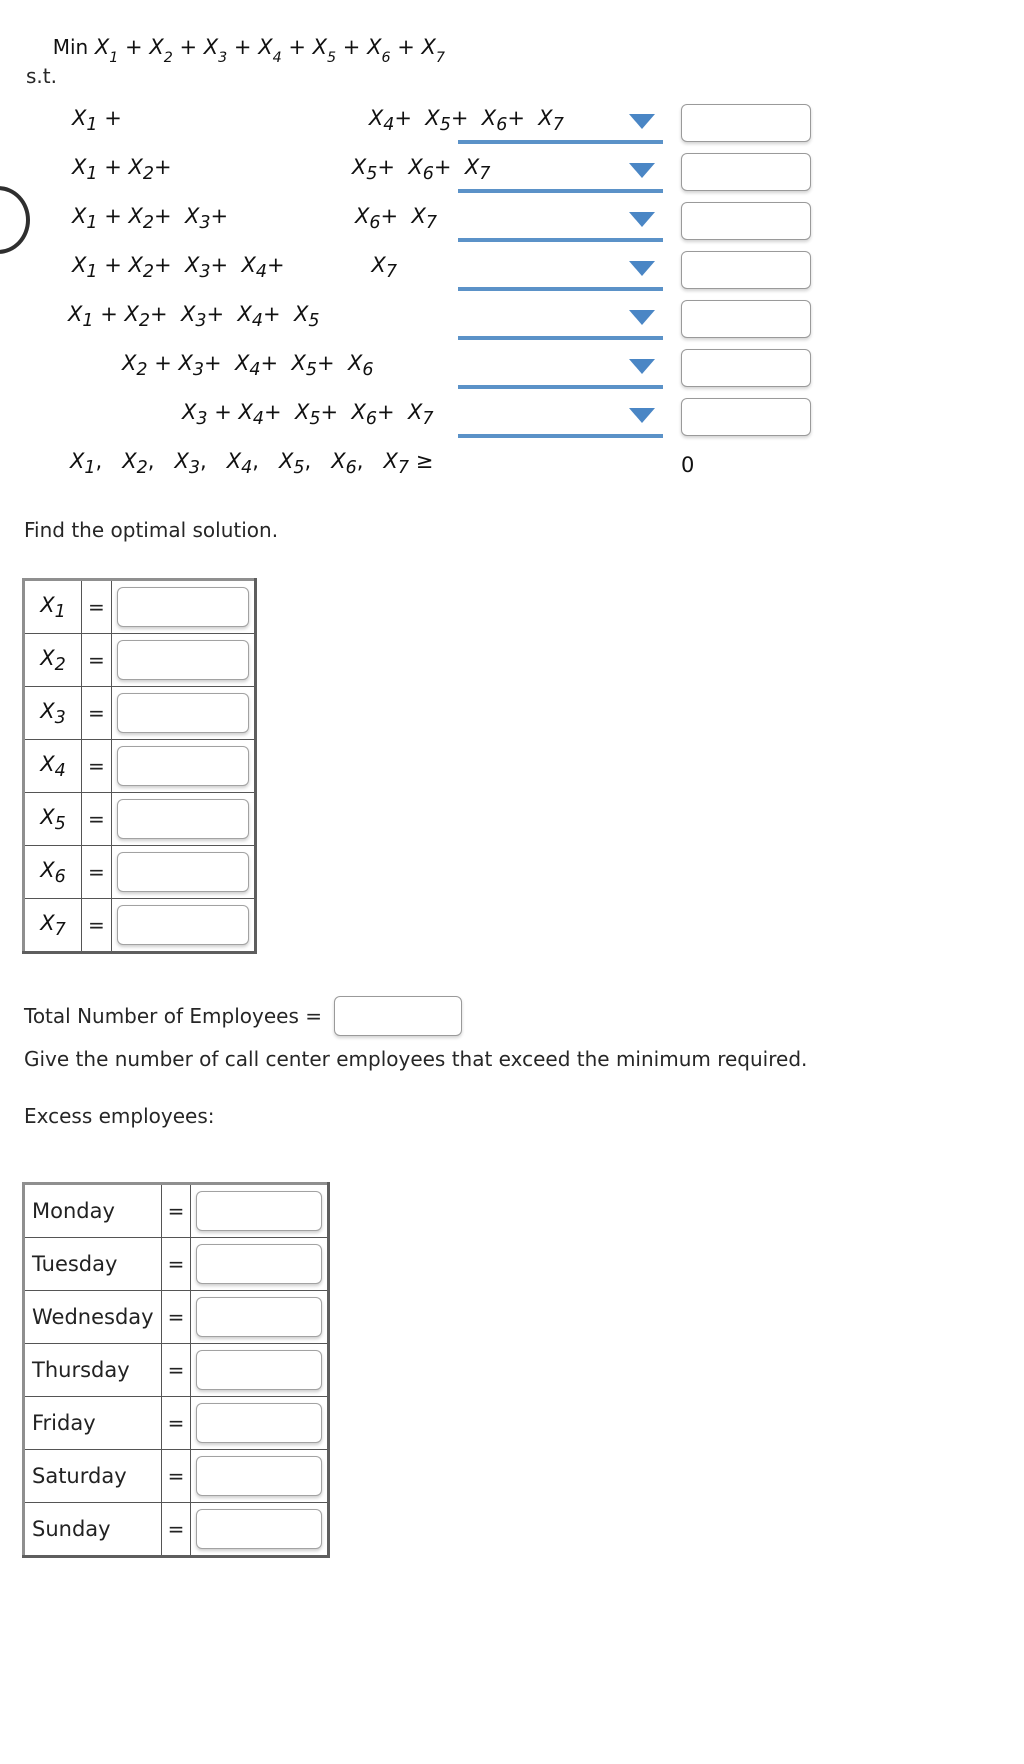 The height and width of the screenshot is (1764, 1024). What do you see at coordinates (281, 170) in the screenshot?
I see `constraint-expression-2: X1 + X2+ X5+ X6+ X7` at bounding box center [281, 170].